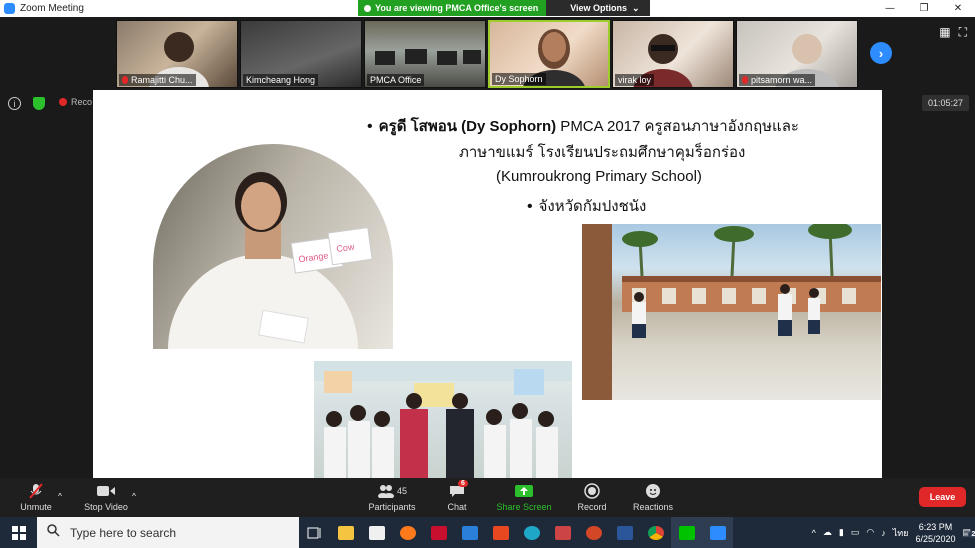 This screenshot has width=975, height=548. What do you see at coordinates (602, 152) in the screenshot?
I see `slide-line-2: ภาษาขแมร์ โรงเรียนประถมศึกษาคุมร็อกร่อง` at bounding box center [602, 152].